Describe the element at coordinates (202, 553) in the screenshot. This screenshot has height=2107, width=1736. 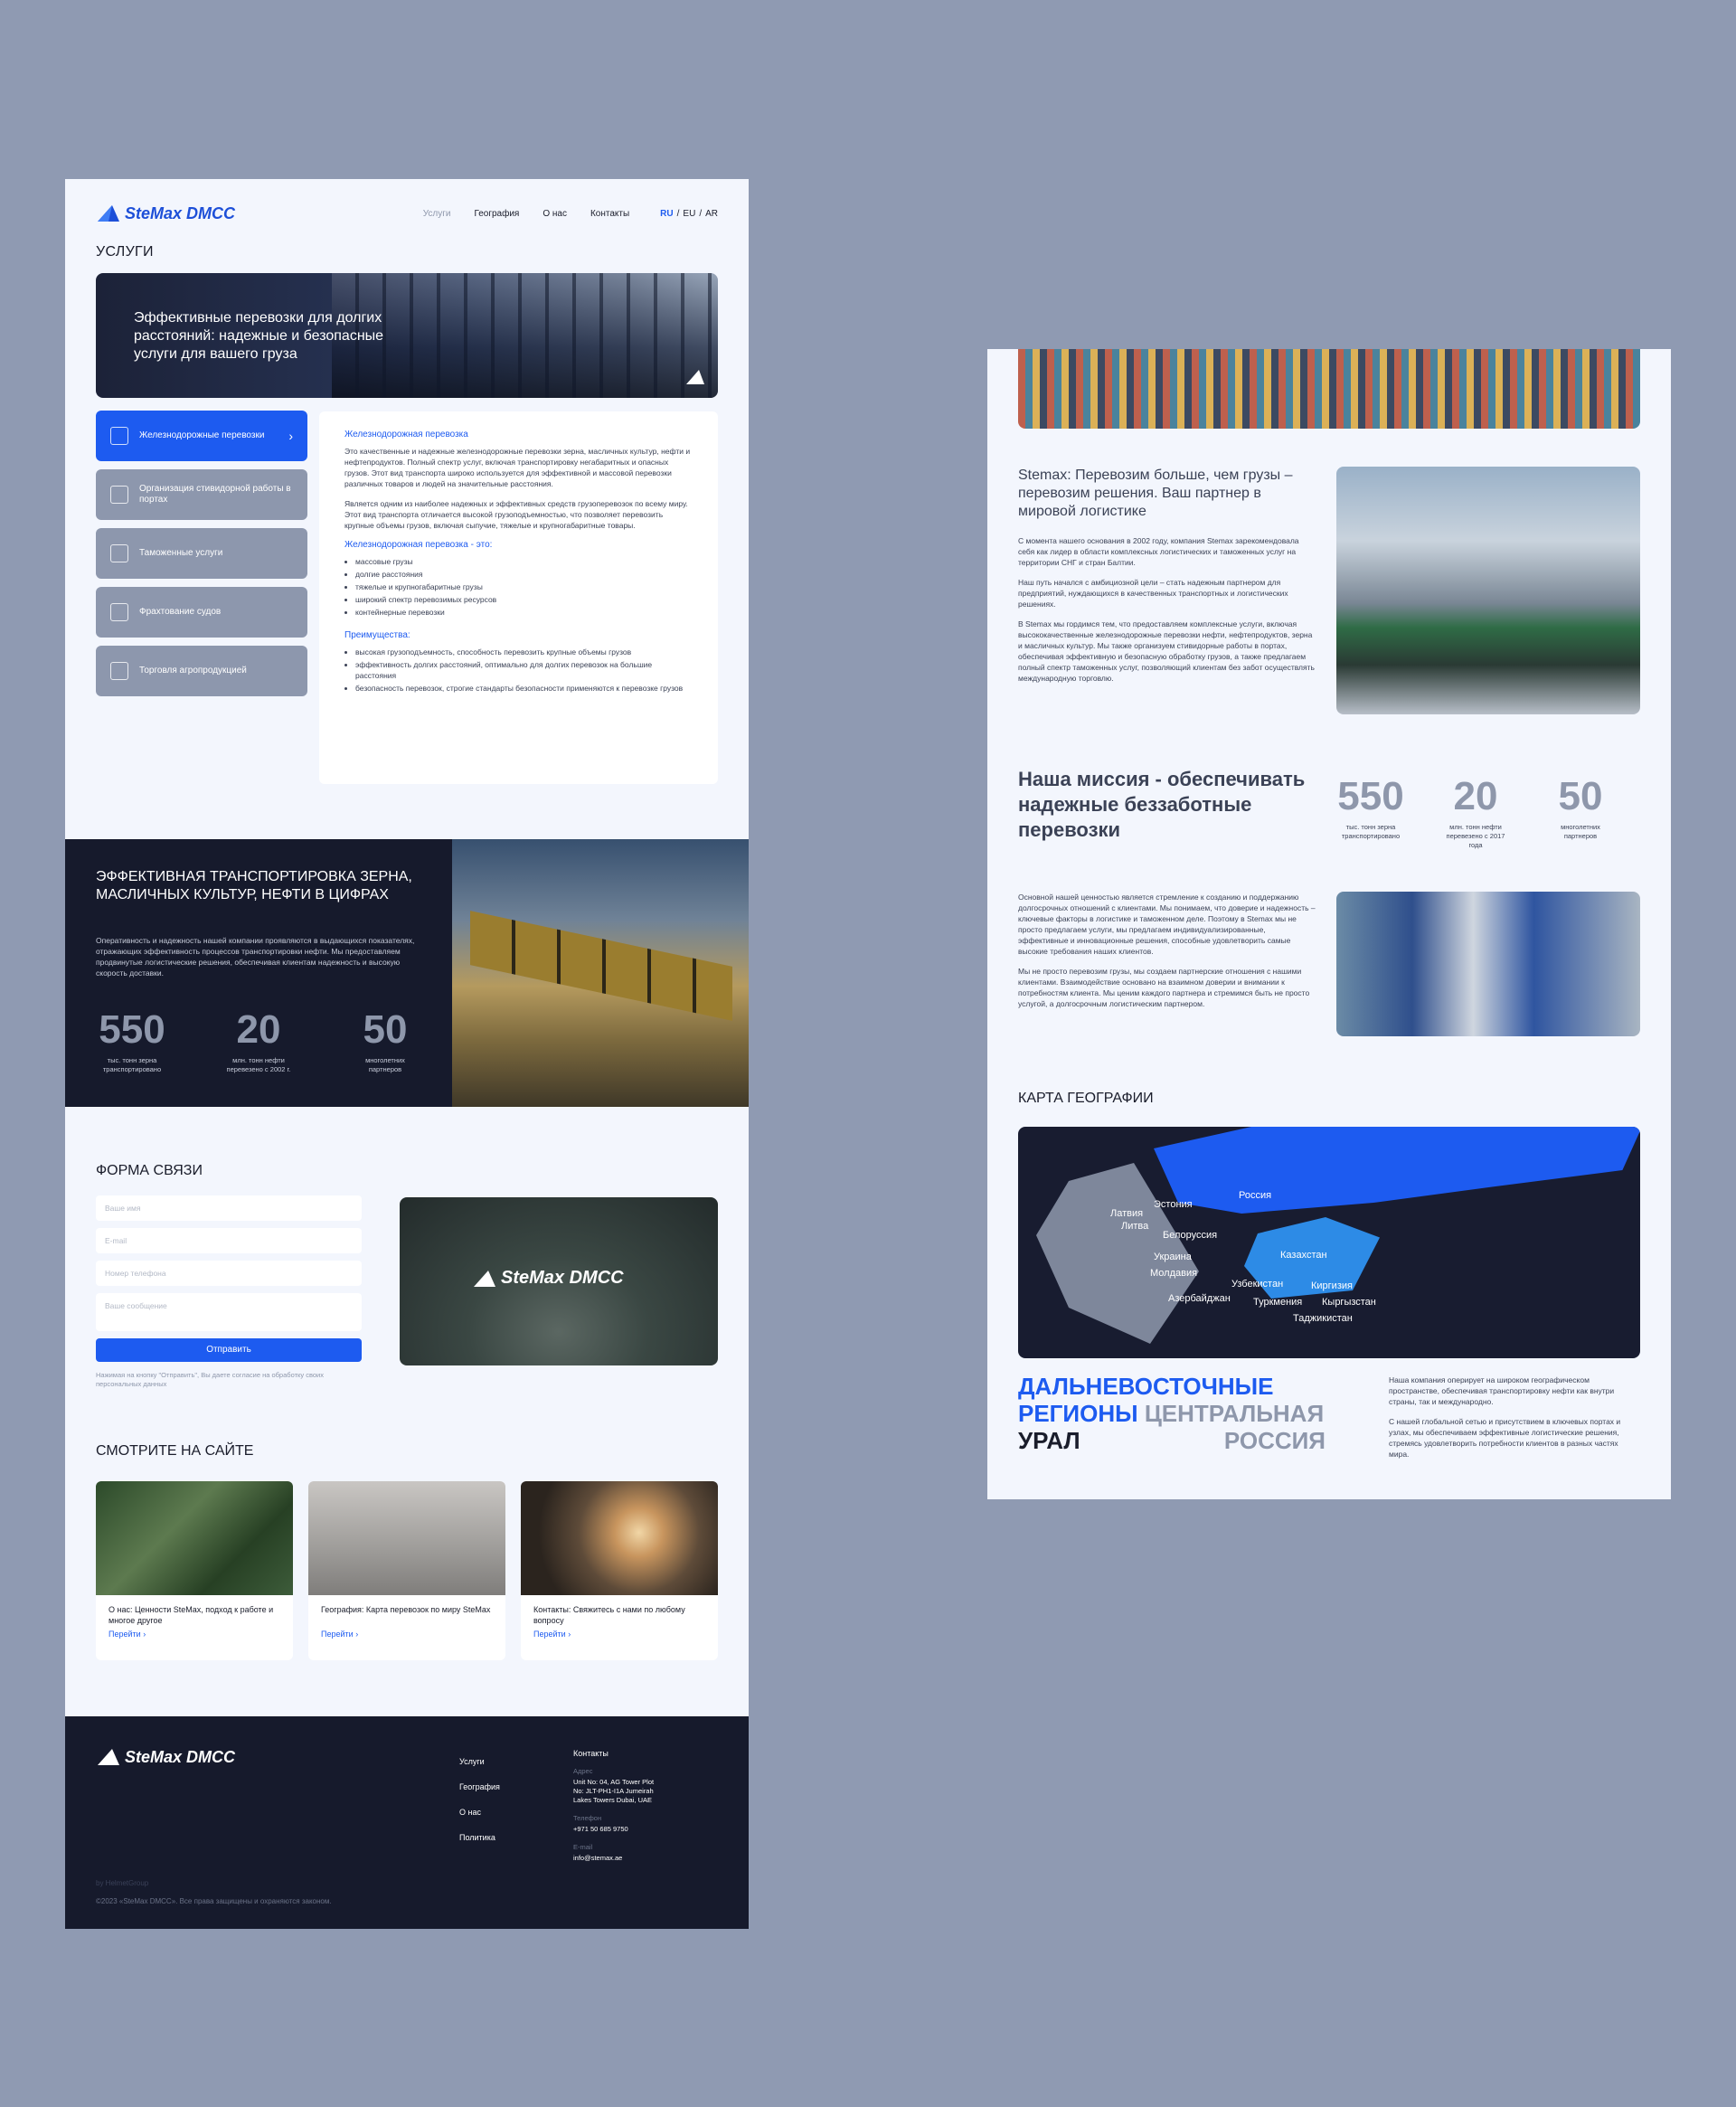
I see `service-customs: Таможенные услуги` at that location.